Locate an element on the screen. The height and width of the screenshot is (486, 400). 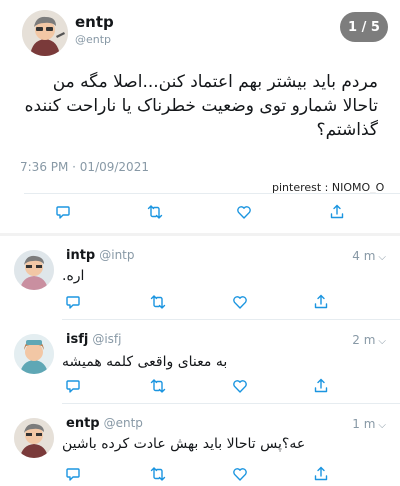
reply-time: 1 m ⌵ is located at coordinates (369, 424).